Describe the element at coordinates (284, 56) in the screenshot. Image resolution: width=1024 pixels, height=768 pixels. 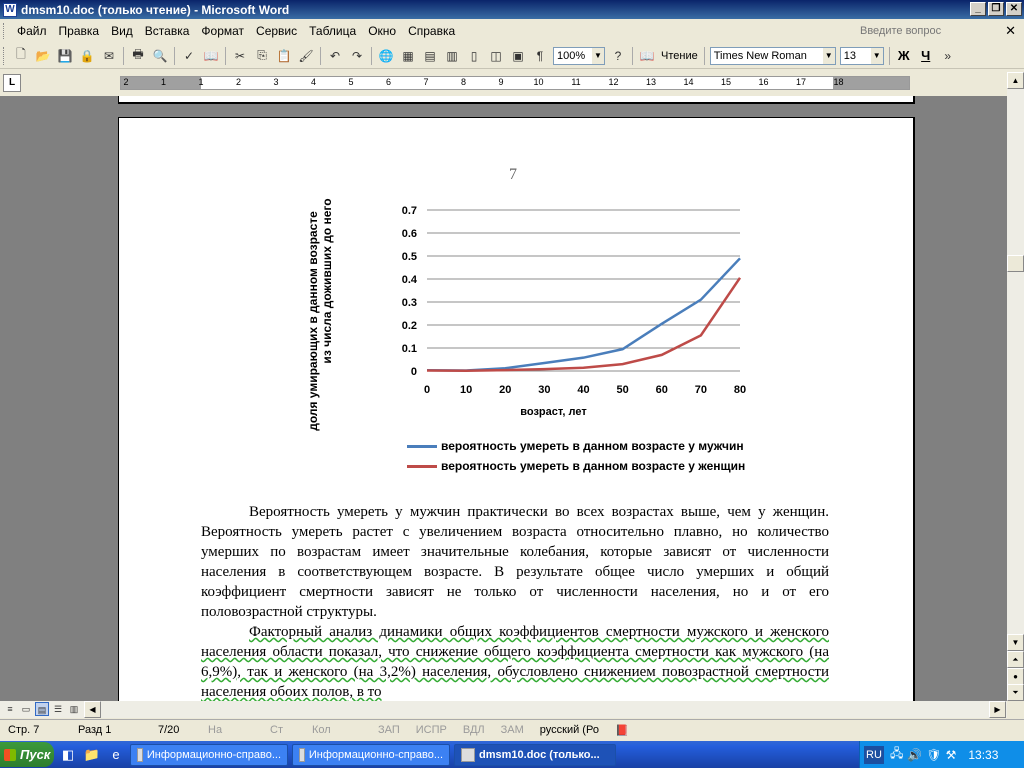
I see `paste-icon: 📋` at that location.